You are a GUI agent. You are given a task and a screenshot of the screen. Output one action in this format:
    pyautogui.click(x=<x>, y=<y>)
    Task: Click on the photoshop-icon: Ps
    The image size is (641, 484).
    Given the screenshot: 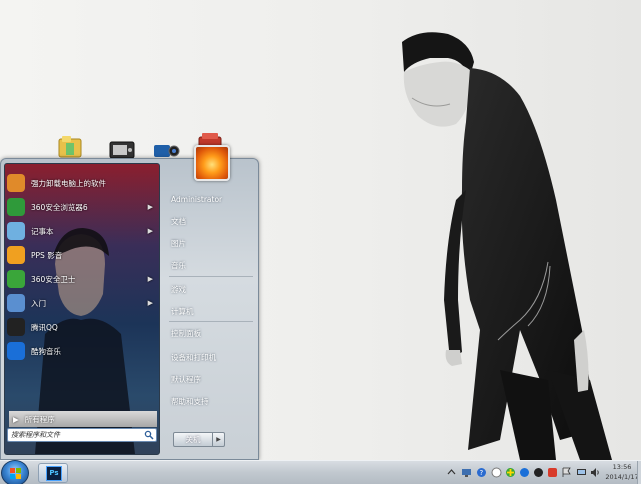 What is the action you would take?
    pyautogui.click(x=54, y=473)
    